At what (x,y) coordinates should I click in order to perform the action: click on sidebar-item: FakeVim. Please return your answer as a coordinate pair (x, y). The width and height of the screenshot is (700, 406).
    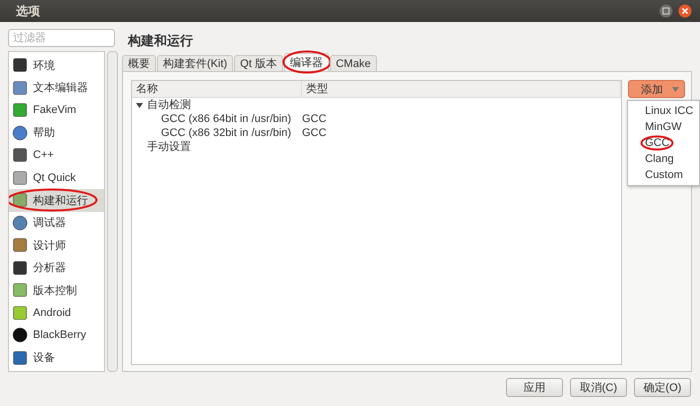
    Looking at the image, I should click on (56, 110).